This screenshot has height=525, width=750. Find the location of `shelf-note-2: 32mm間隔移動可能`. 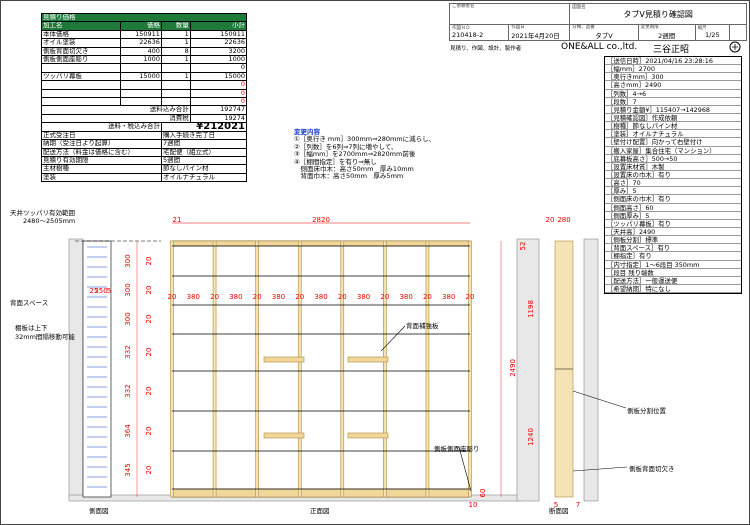

shelf-note-2: 32mm間隔移動可能 is located at coordinates (45, 337).